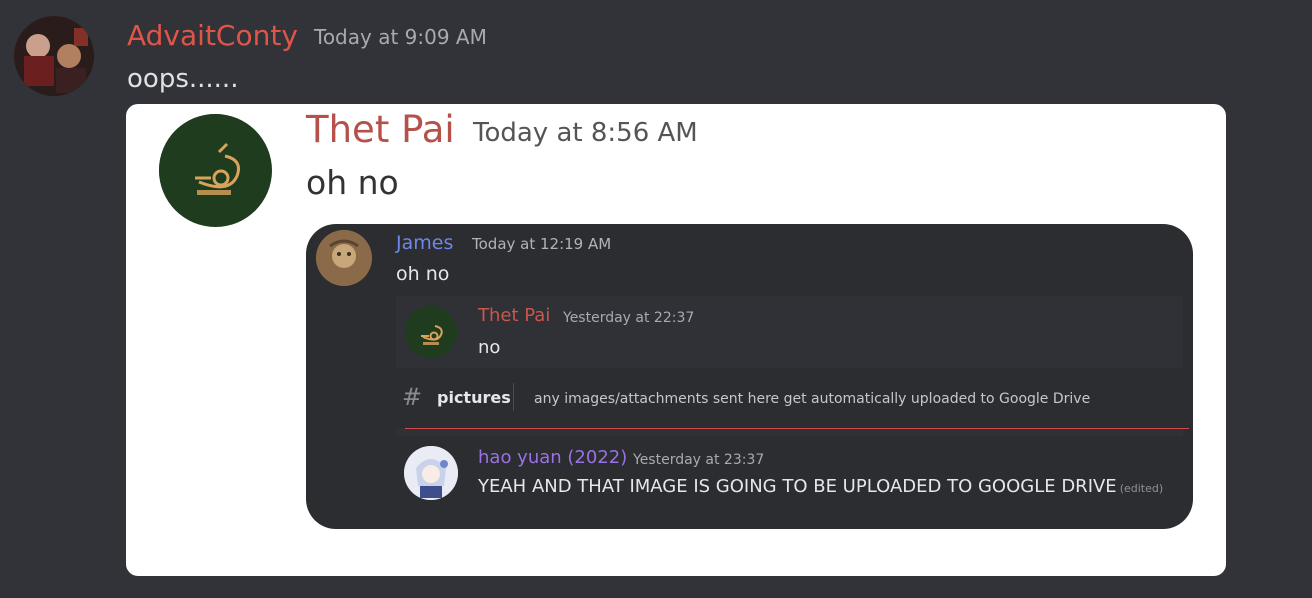 The image size is (1312, 598). Describe the element at coordinates (513, 397) in the screenshot. I see `channel-divider` at that location.